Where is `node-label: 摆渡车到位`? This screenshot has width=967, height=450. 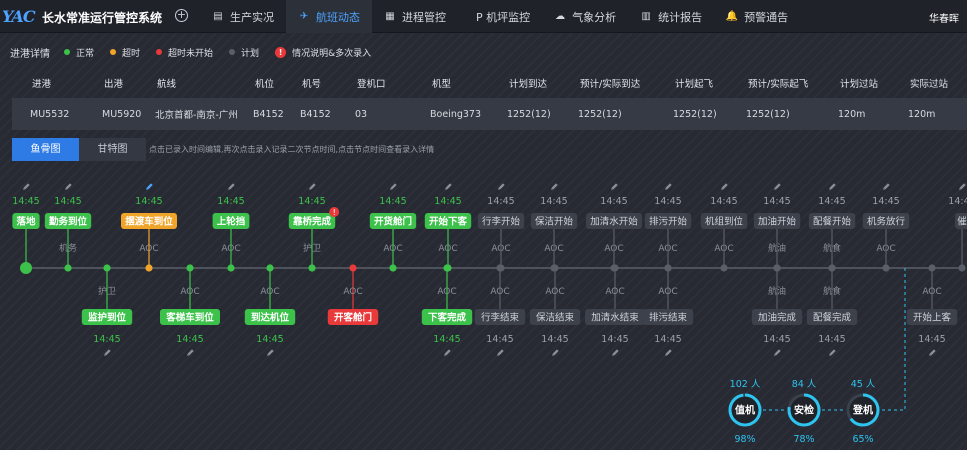
node-label: 摆渡车到位 is located at coordinates (149, 222).